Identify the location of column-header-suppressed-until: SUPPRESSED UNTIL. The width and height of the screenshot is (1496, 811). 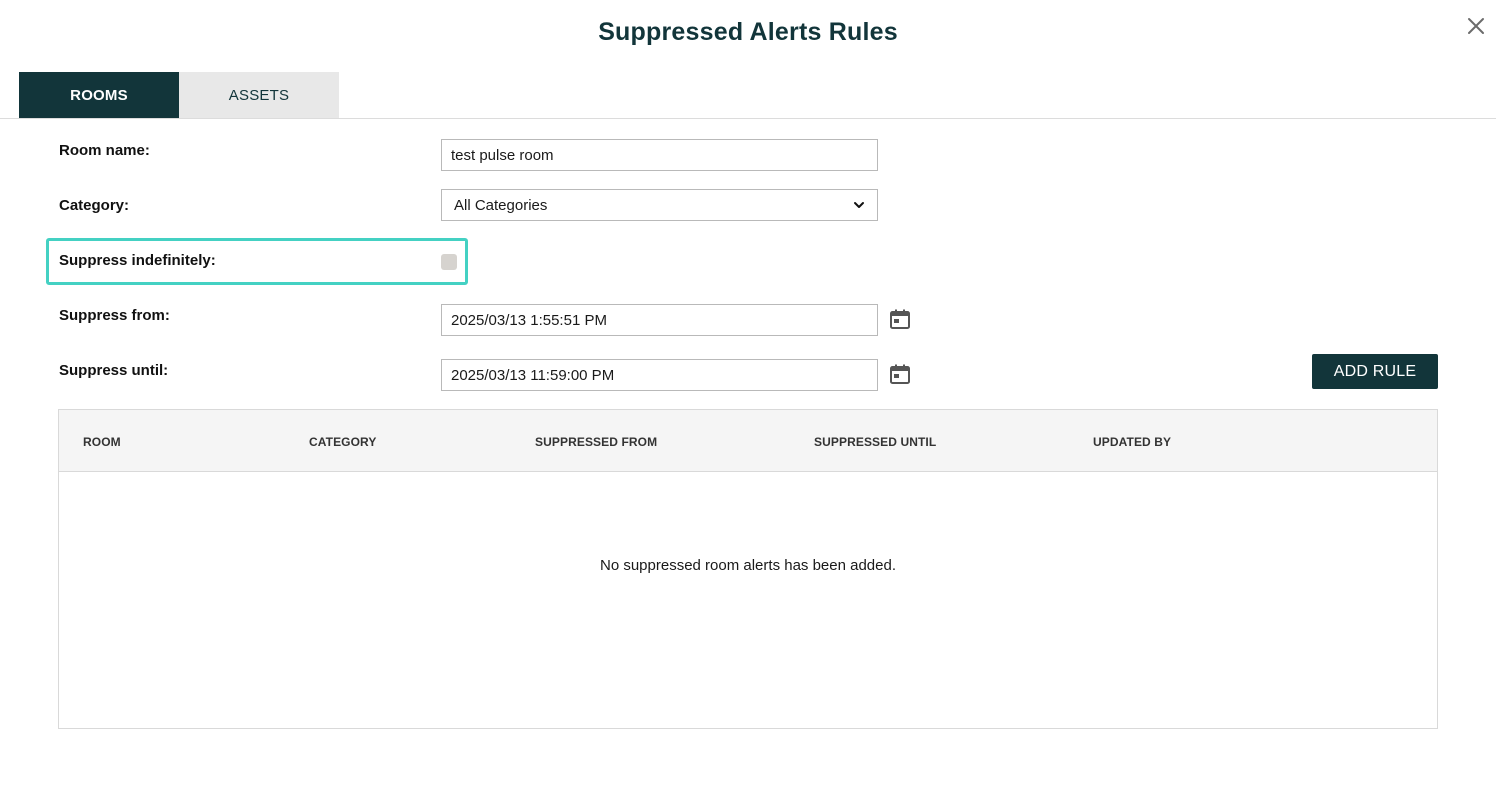
(875, 442).